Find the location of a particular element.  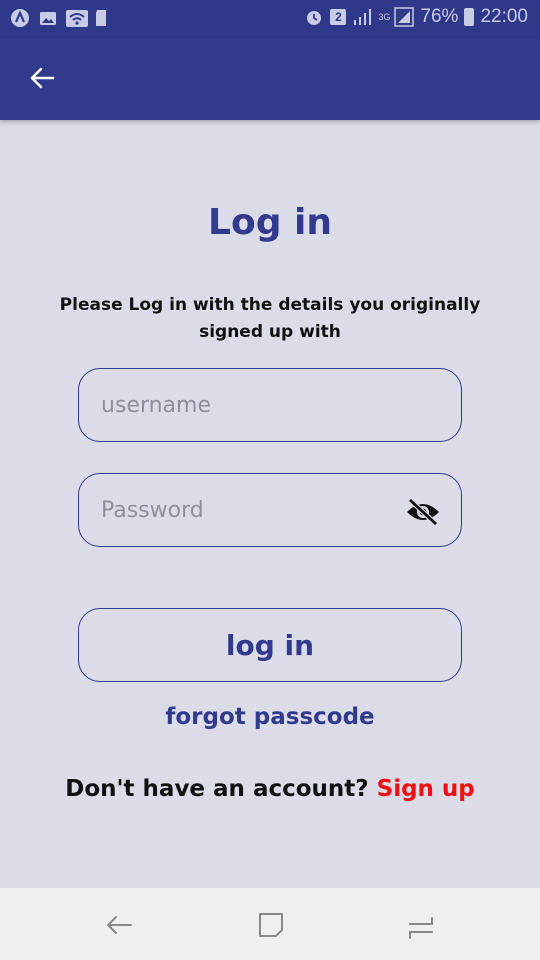

battery-icon is located at coordinates (469, 17).